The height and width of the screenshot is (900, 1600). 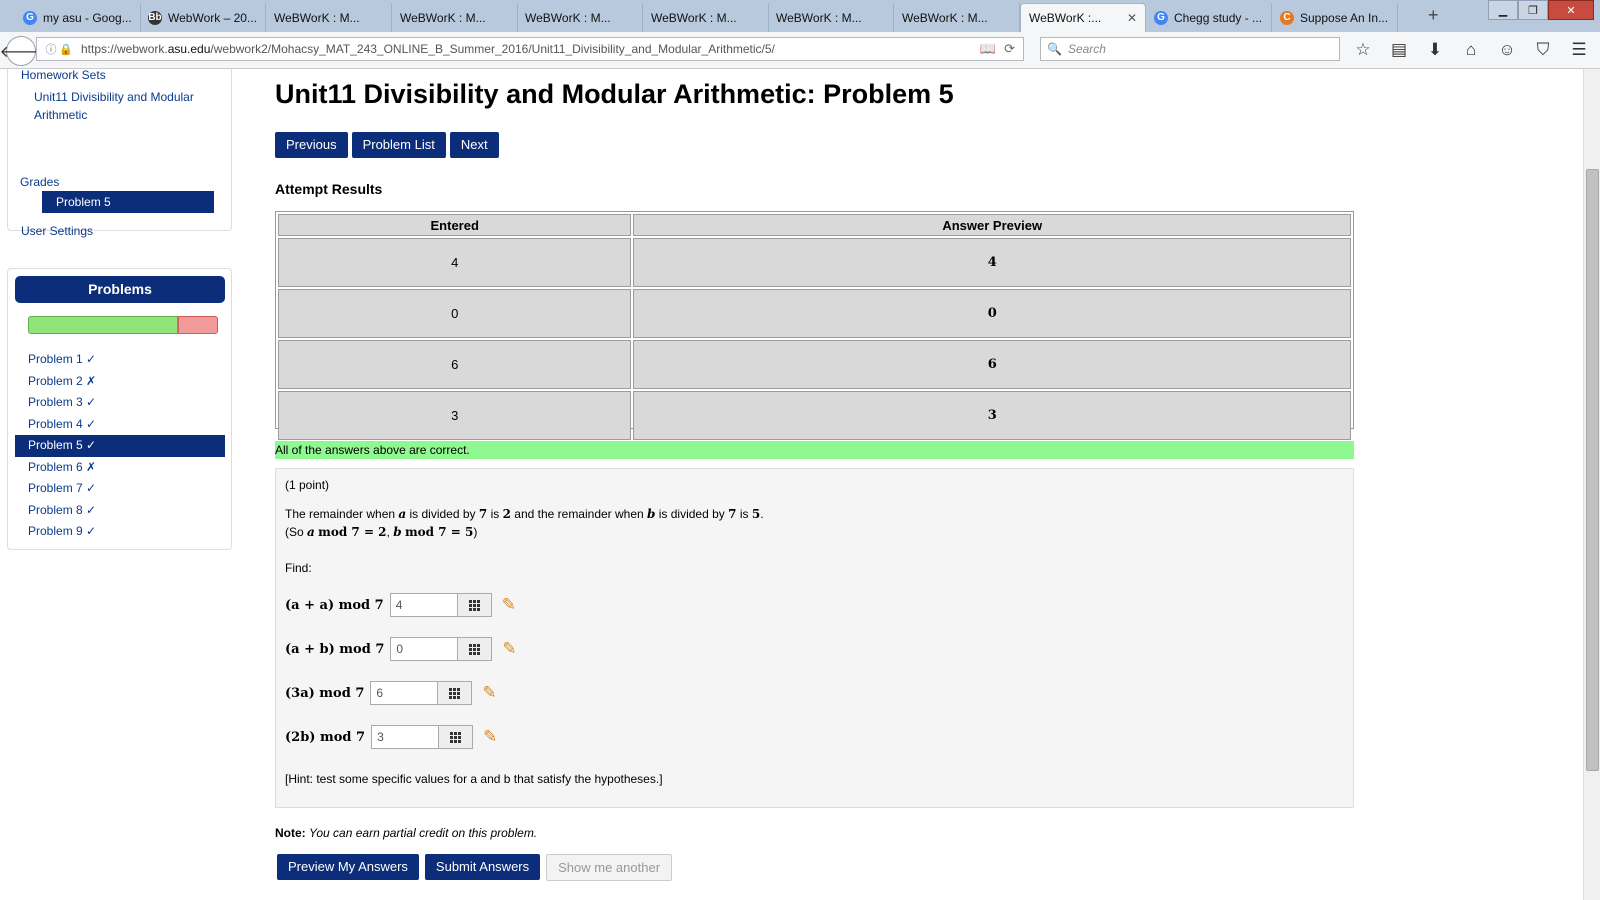 I want to click on home-icon: ⌂, so click(x=1471, y=50).